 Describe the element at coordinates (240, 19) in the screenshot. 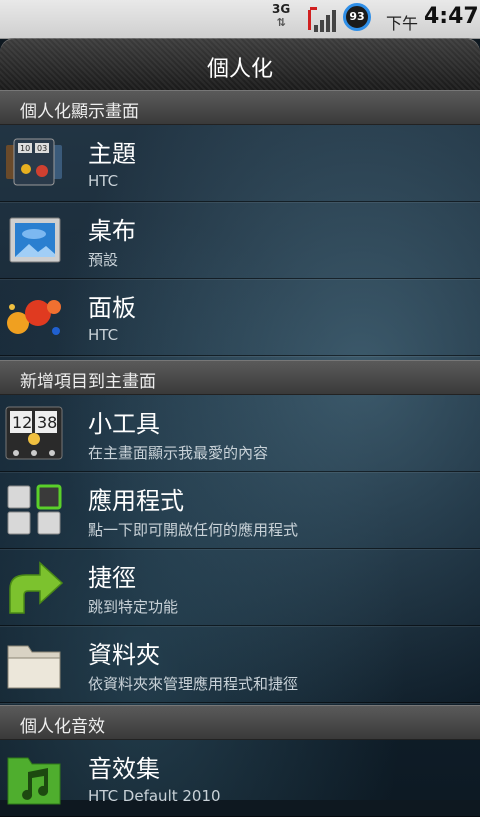

I see `status-bar: 3G ⇅ 93 下午 4:47` at that location.